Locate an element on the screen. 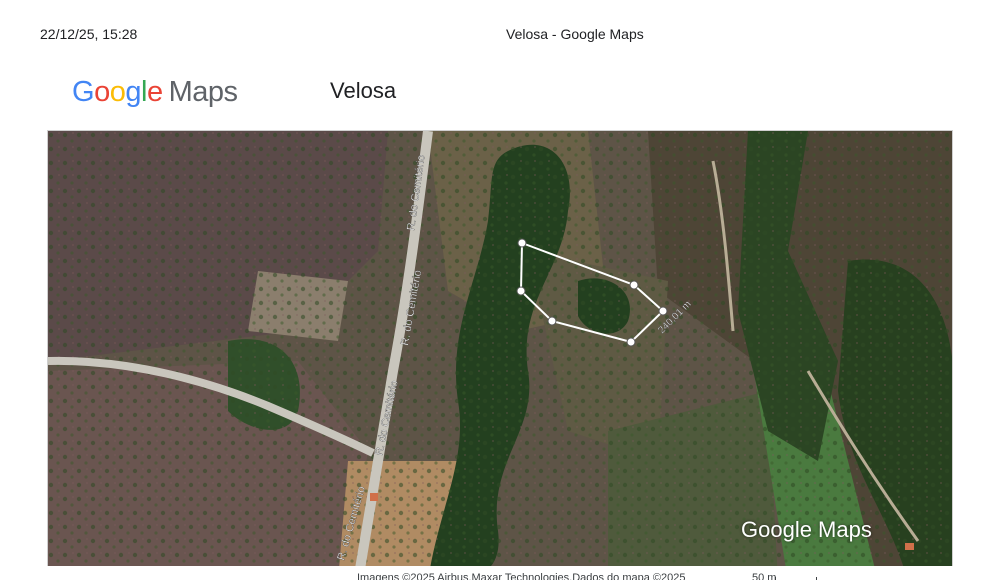 This screenshot has height=580, width=1000. print-date: 22/12/25, 15:28 is located at coordinates (89, 34).